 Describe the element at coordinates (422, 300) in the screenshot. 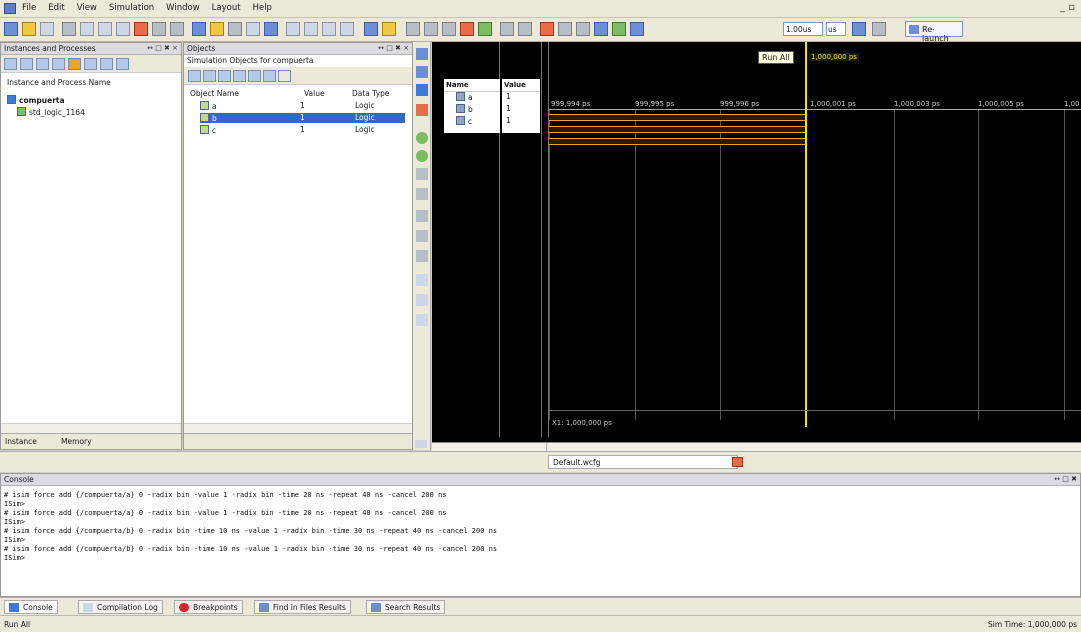

I see `float-icon` at that location.